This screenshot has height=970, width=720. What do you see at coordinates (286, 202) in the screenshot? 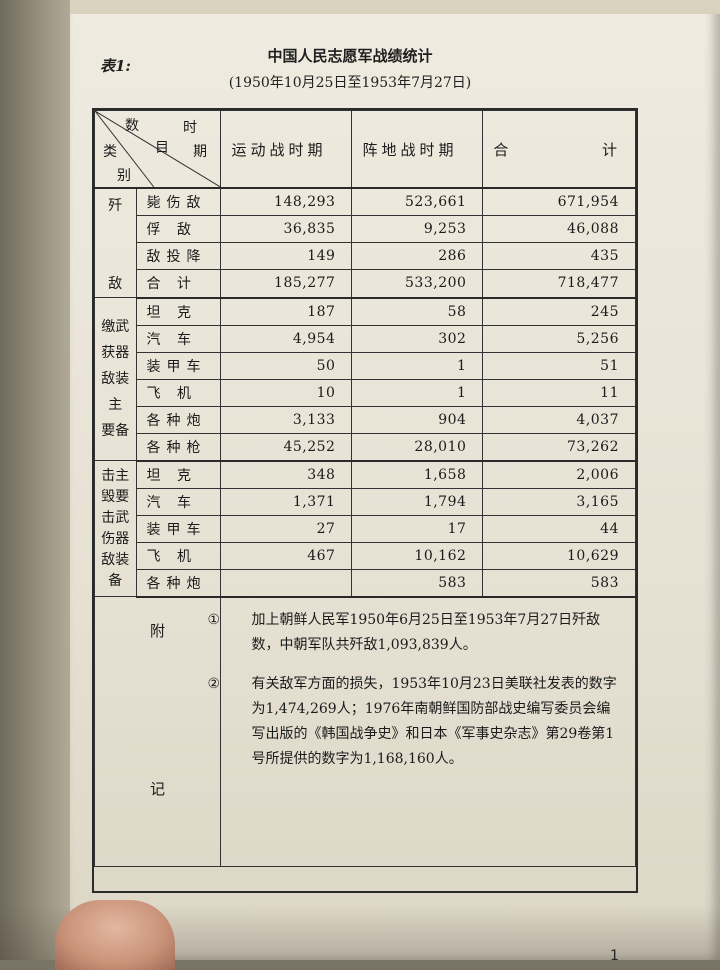
I see `cell-value: 148,293` at bounding box center [286, 202].